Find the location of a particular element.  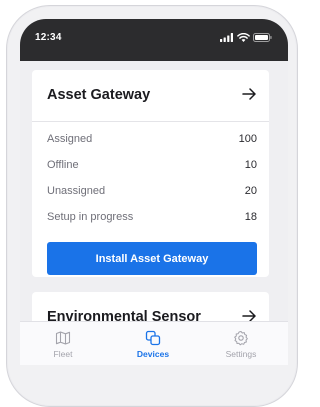

tab-label: Settings is located at coordinates (241, 354).